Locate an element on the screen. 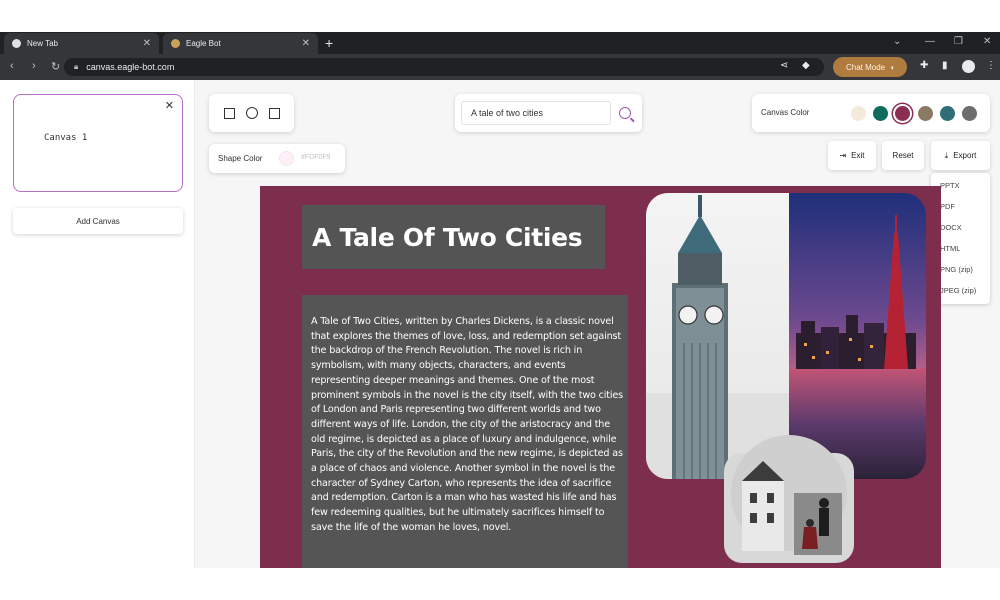 The height and width of the screenshot is (600, 1000). export-option-png-zip: PNG (zip) is located at coordinates (956, 269).